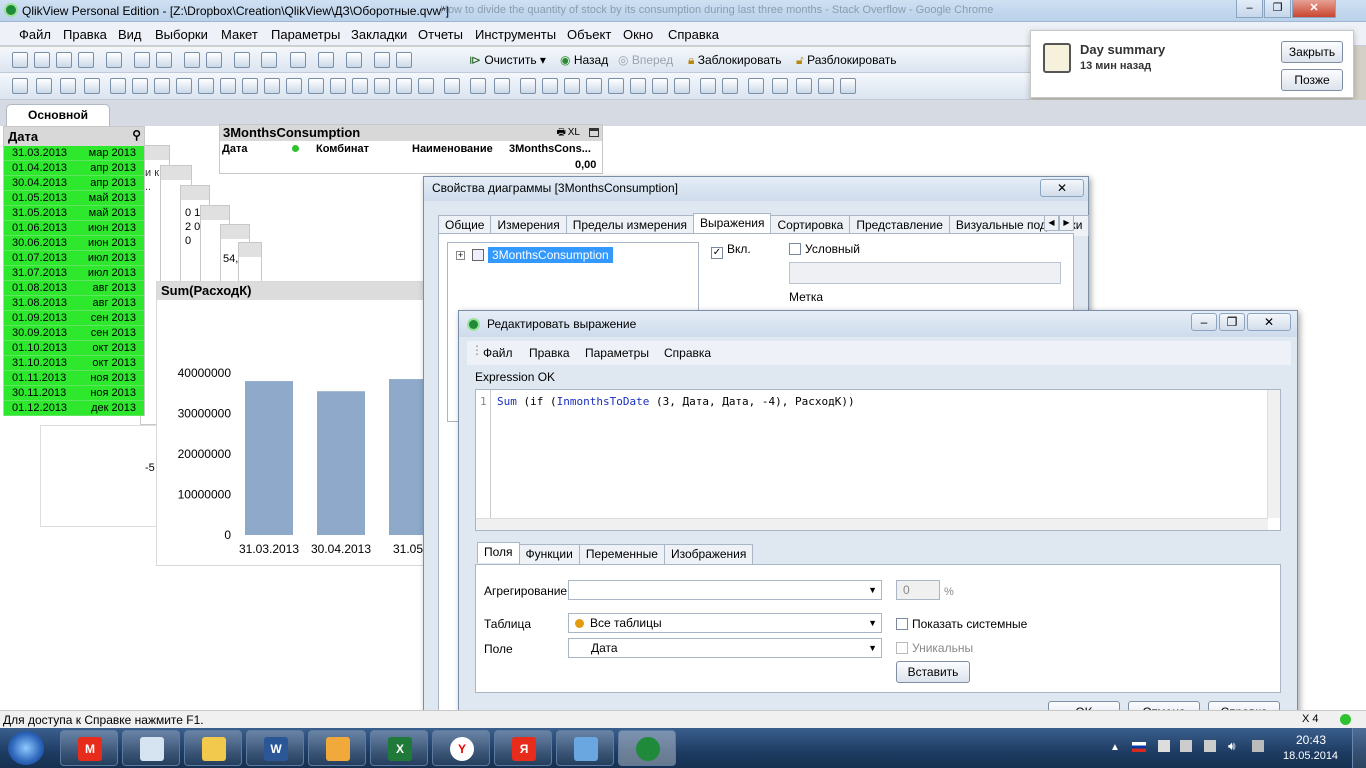 The height and width of the screenshot is (768, 1366). What do you see at coordinates (549, 353) in the screenshot?
I see `edit-menu-edit: Правка` at bounding box center [549, 353].